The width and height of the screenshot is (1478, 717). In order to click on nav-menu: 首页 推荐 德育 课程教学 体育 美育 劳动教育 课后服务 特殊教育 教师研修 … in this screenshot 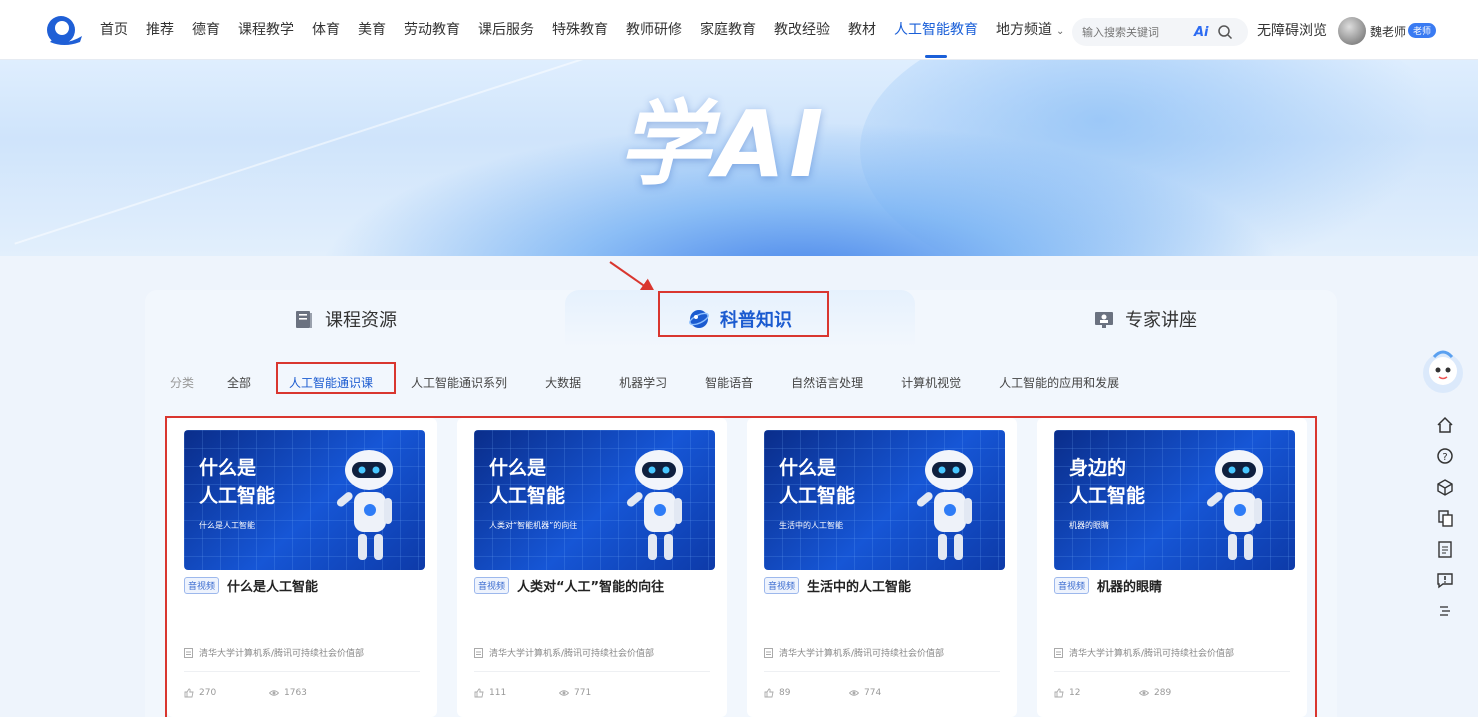, I will do `click(591, 30)`.